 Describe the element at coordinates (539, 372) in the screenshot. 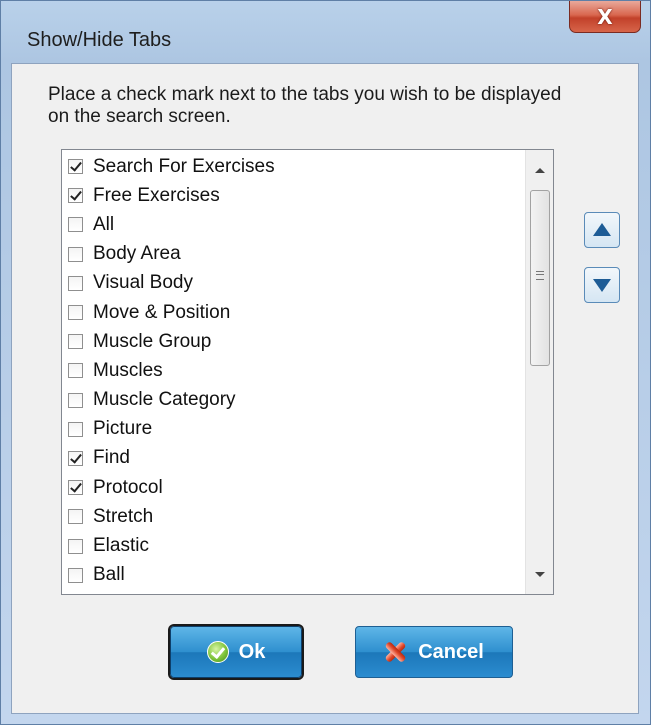

I see `vertical-scrollbar` at that location.